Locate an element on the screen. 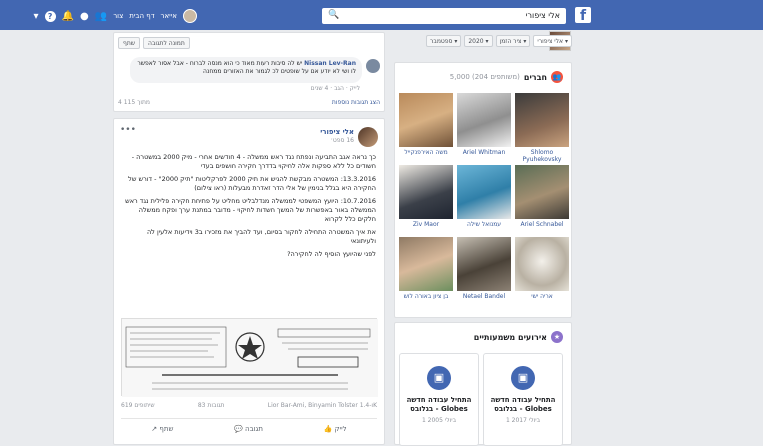 This screenshot has height=446, width=763. friend-name: Ariel Whitman is located at coordinates (484, 152).